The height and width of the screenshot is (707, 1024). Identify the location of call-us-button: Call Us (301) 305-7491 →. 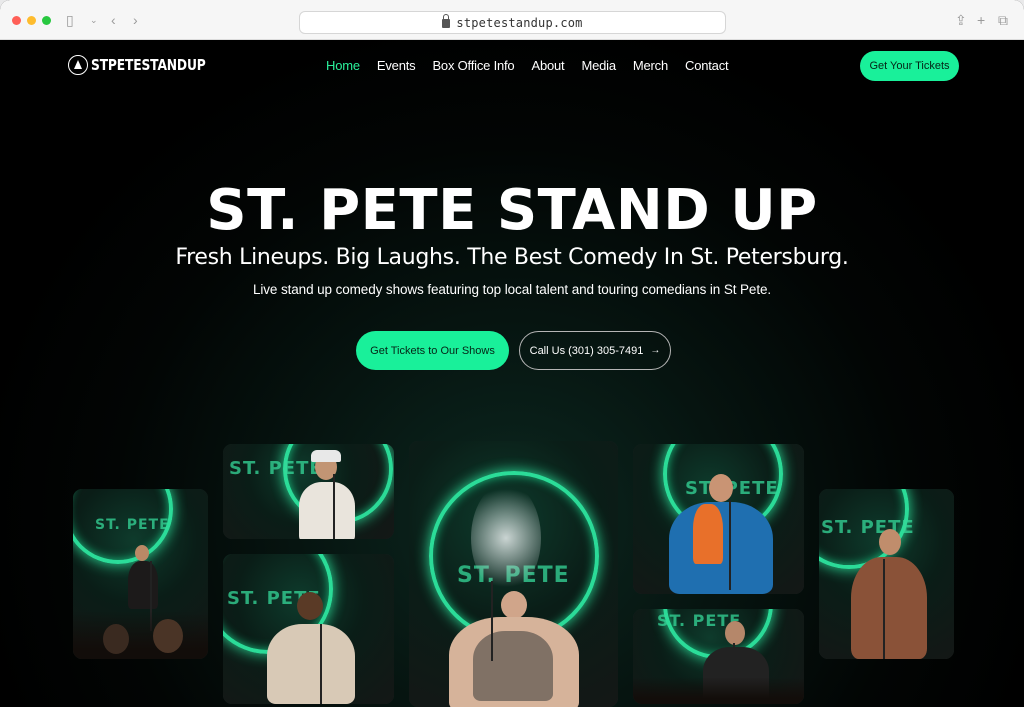
(595, 350).